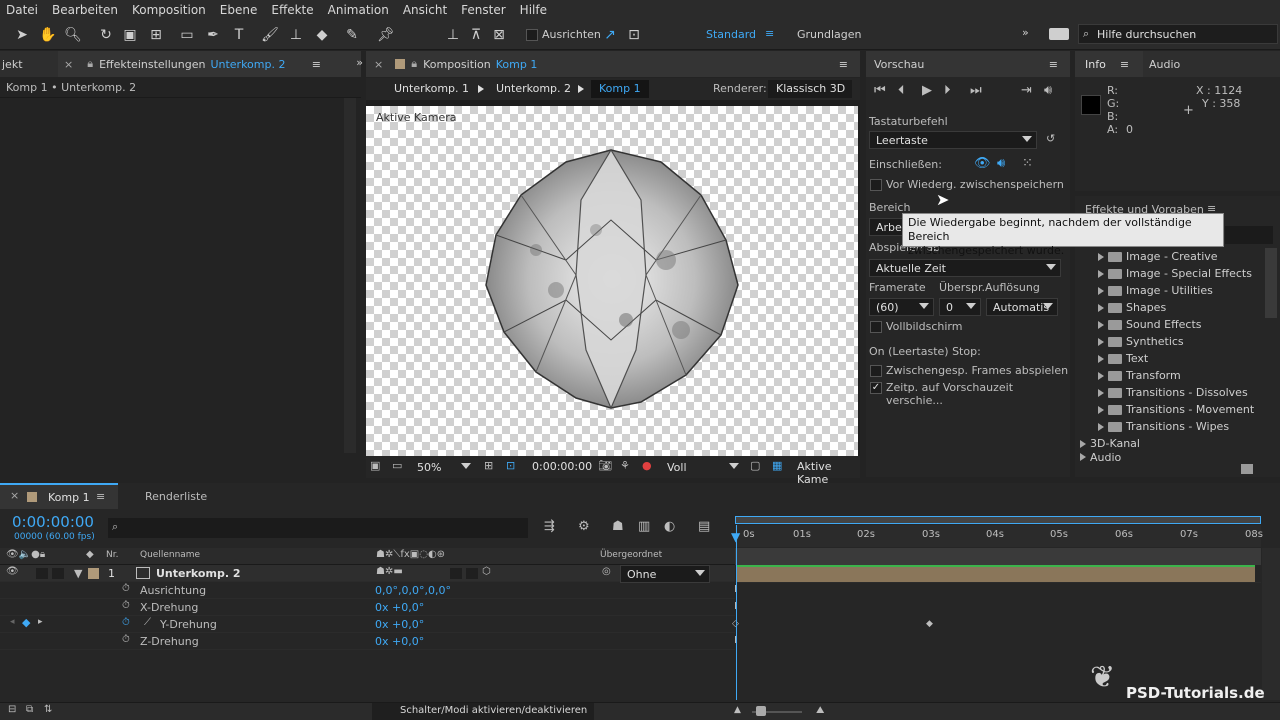 This screenshot has width=1280, height=720. I want to click on prev-keyframe-icon: ◂, so click(12, 622).